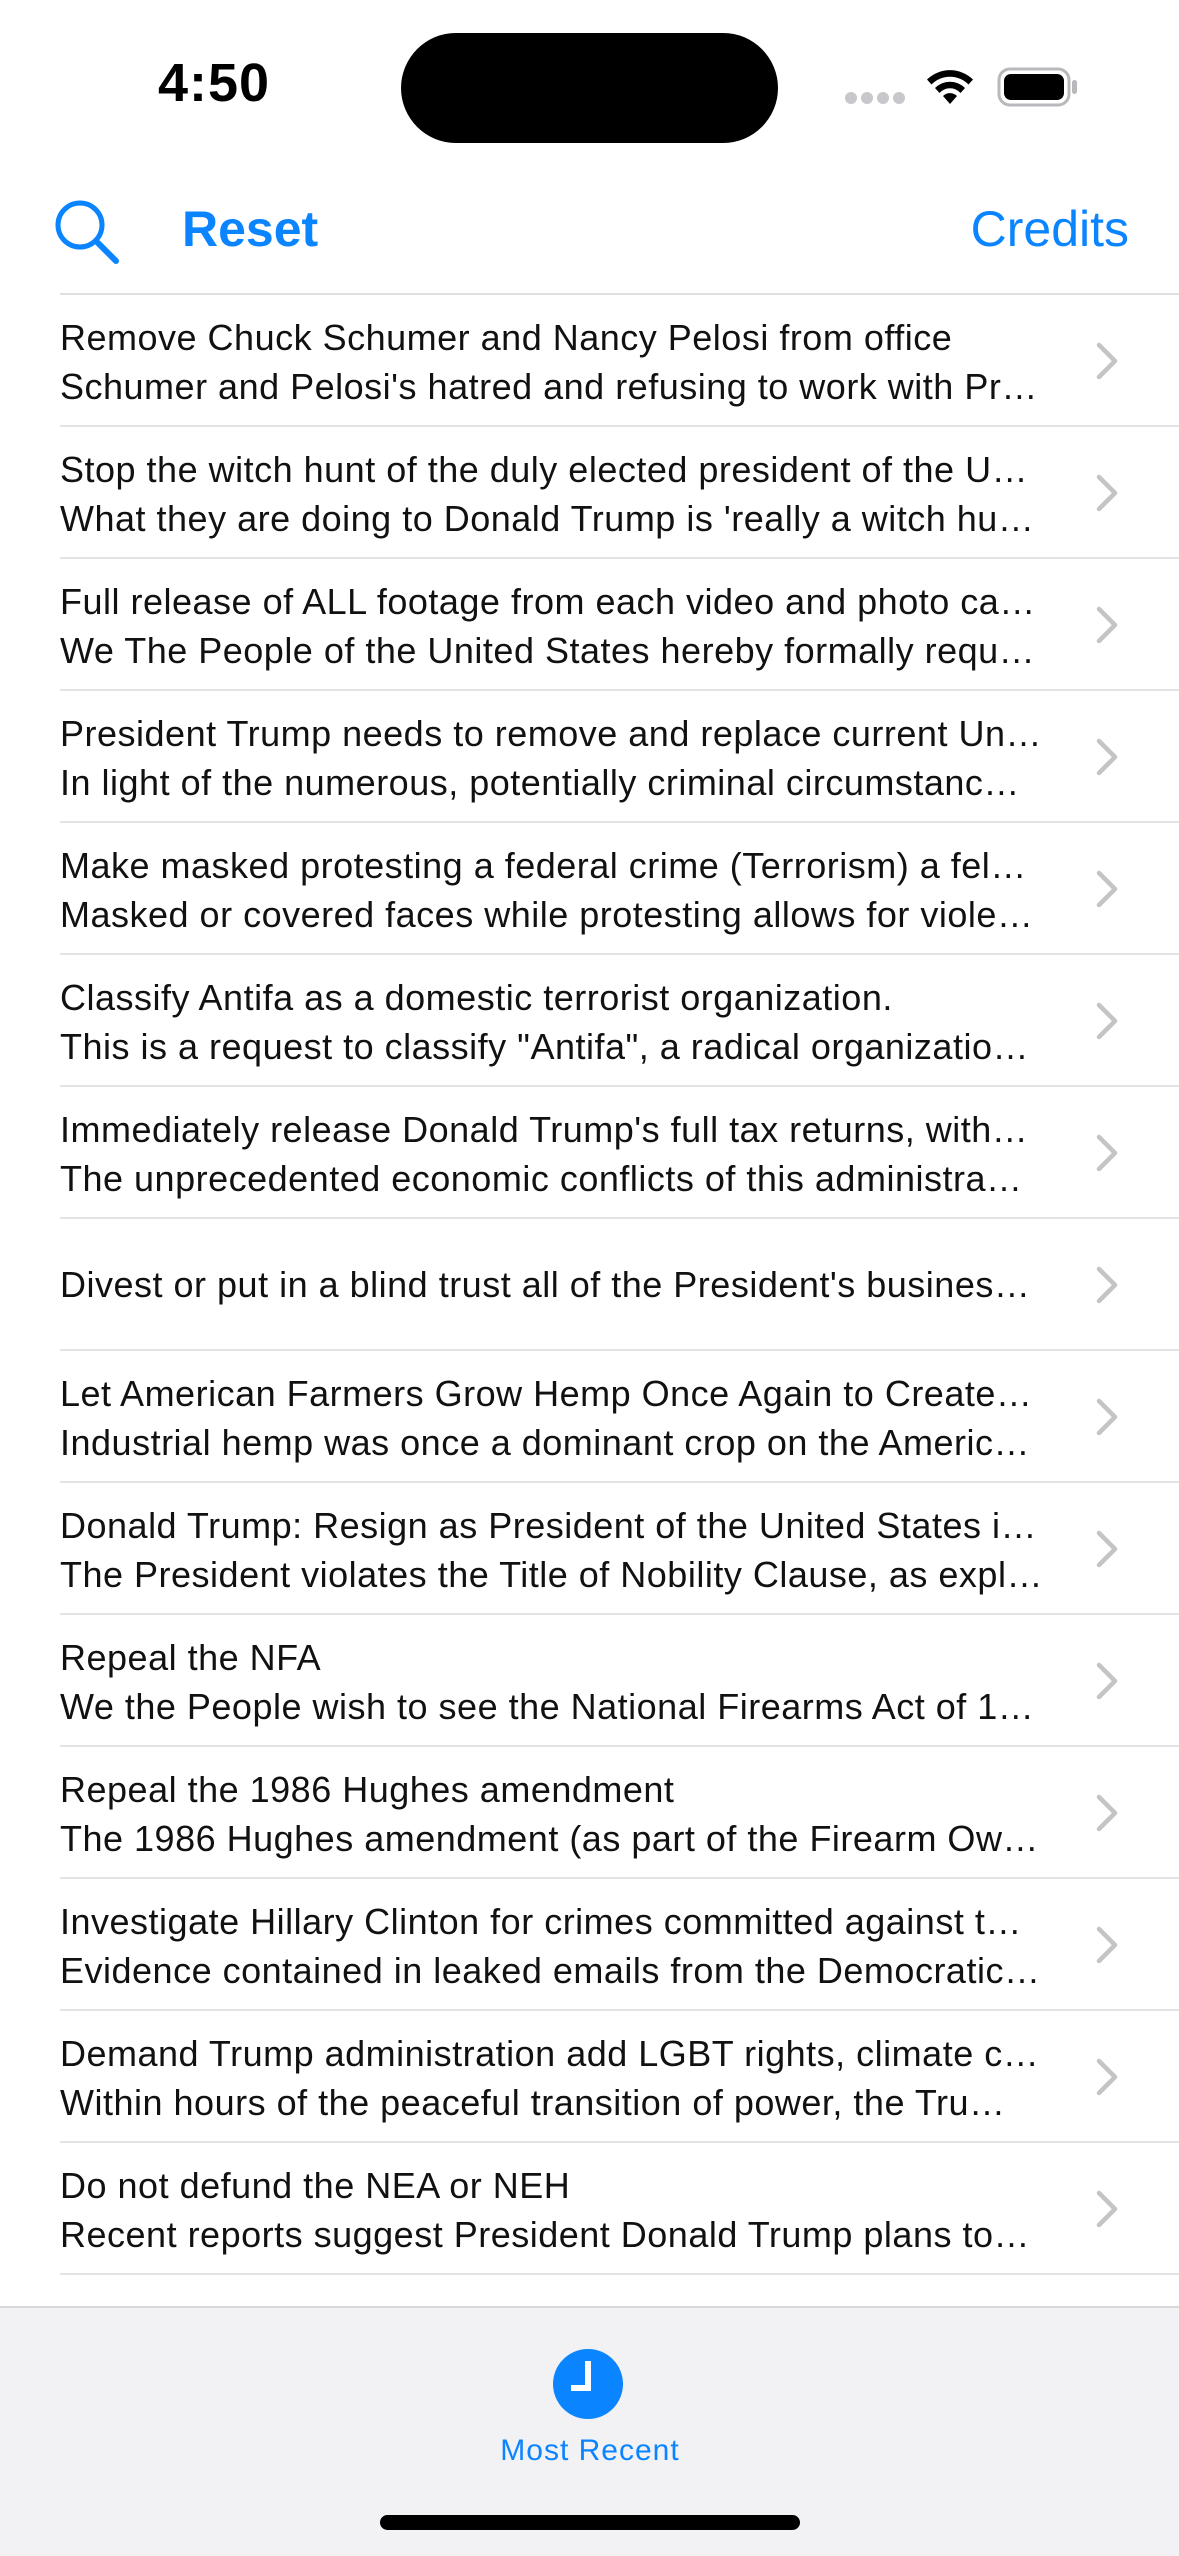 The height and width of the screenshot is (2556, 1179). I want to click on status-bar: 4:50, so click(589, 85).